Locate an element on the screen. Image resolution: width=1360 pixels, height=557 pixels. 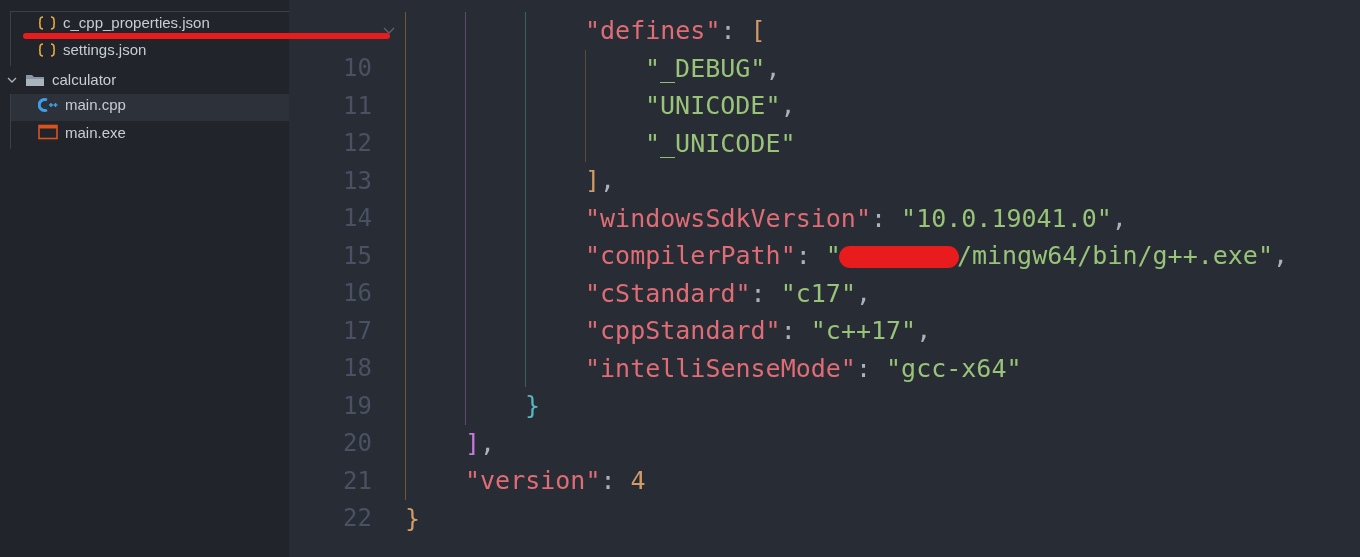
cpp-file-icon is located at coordinates (48, 104).